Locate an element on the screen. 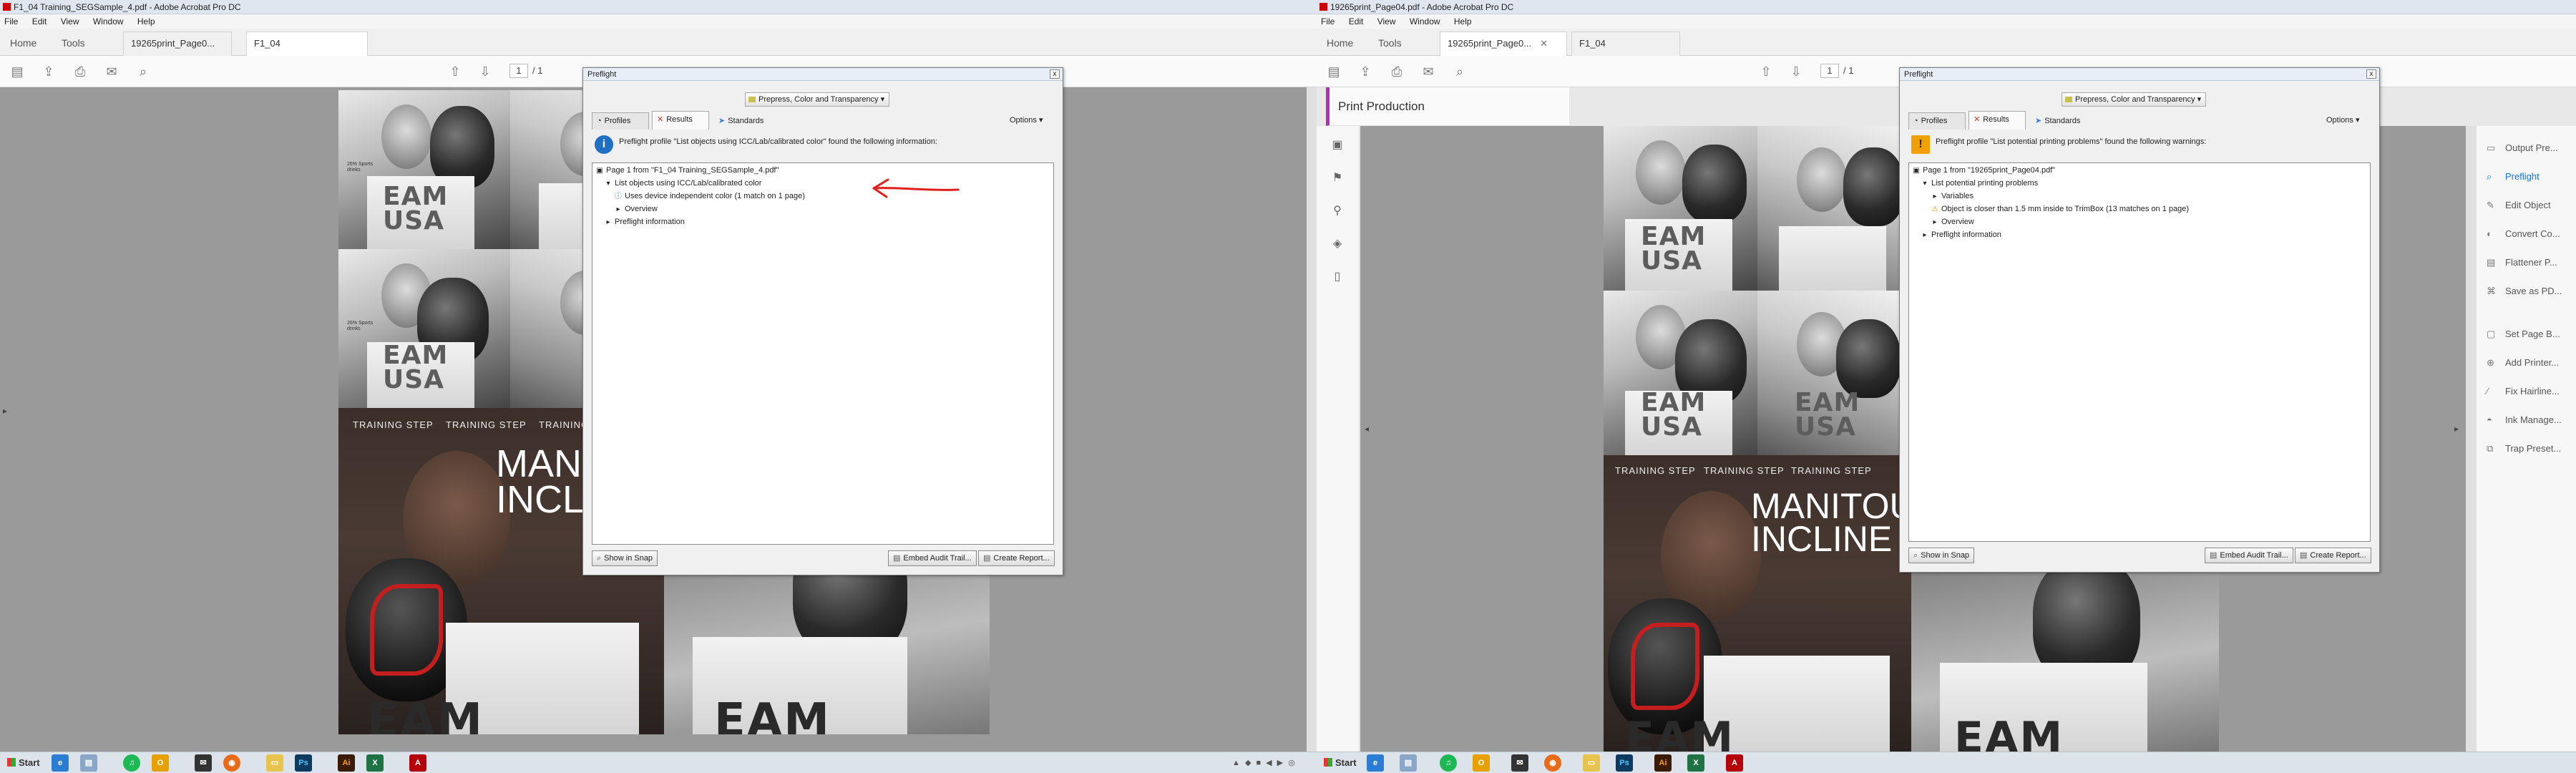 The image size is (2576, 773). tree-row: ▾ List potential printing problems is located at coordinates (1979, 183).